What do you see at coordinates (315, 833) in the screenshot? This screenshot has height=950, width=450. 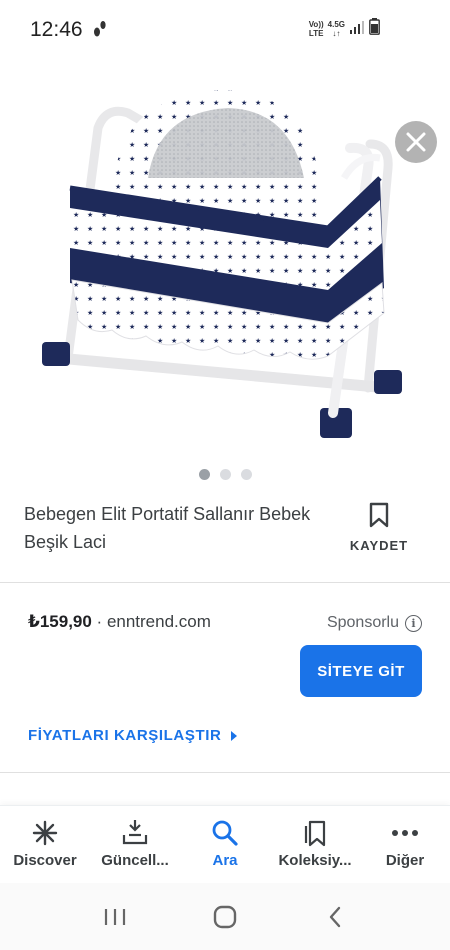 I see `collections-icon` at bounding box center [315, 833].